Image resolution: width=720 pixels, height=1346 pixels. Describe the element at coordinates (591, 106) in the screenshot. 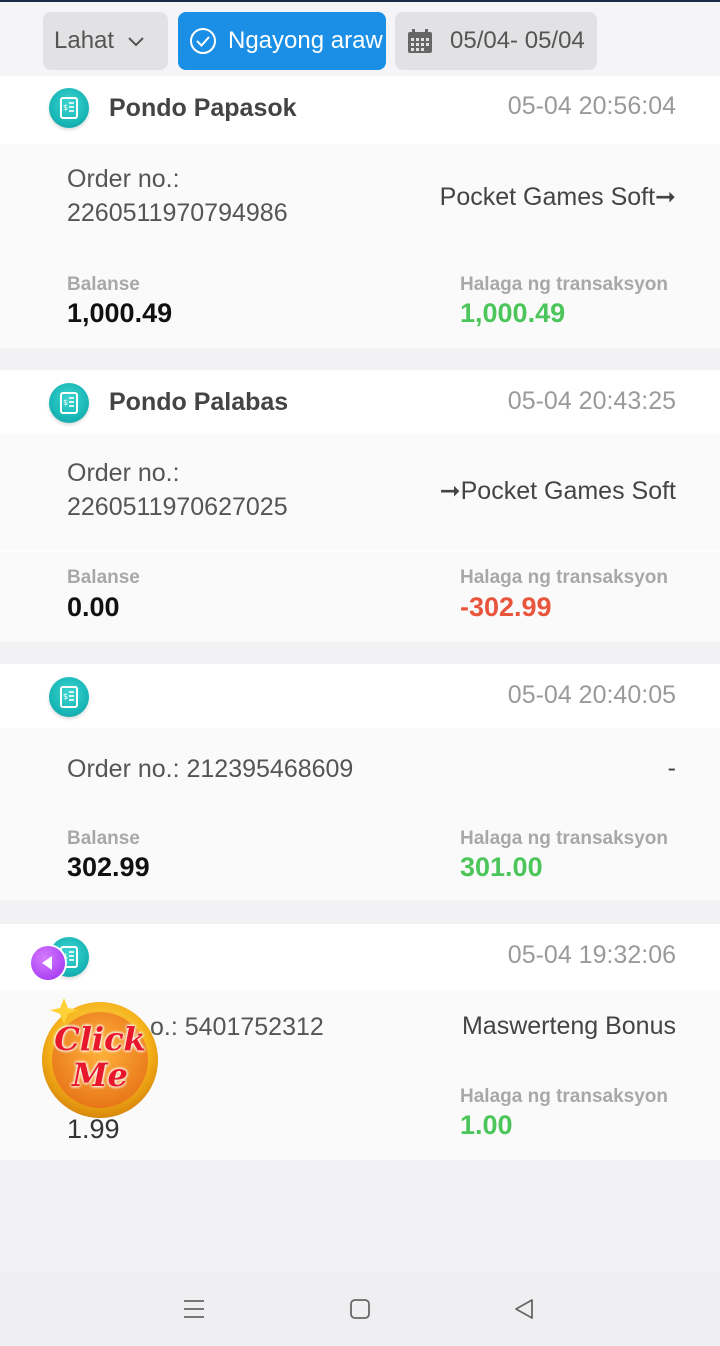

I see `transaction-time: 05-04 20:56:04` at that location.